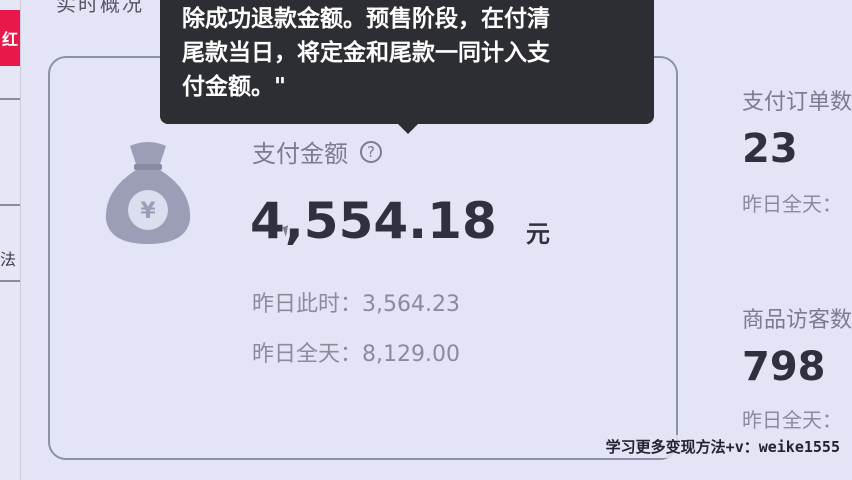 This screenshot has width=852, height=480. What do you see at coordinates (770, 149) in the screenshot?
I see `order-count-value: 23` at bounding box center [770, 149].